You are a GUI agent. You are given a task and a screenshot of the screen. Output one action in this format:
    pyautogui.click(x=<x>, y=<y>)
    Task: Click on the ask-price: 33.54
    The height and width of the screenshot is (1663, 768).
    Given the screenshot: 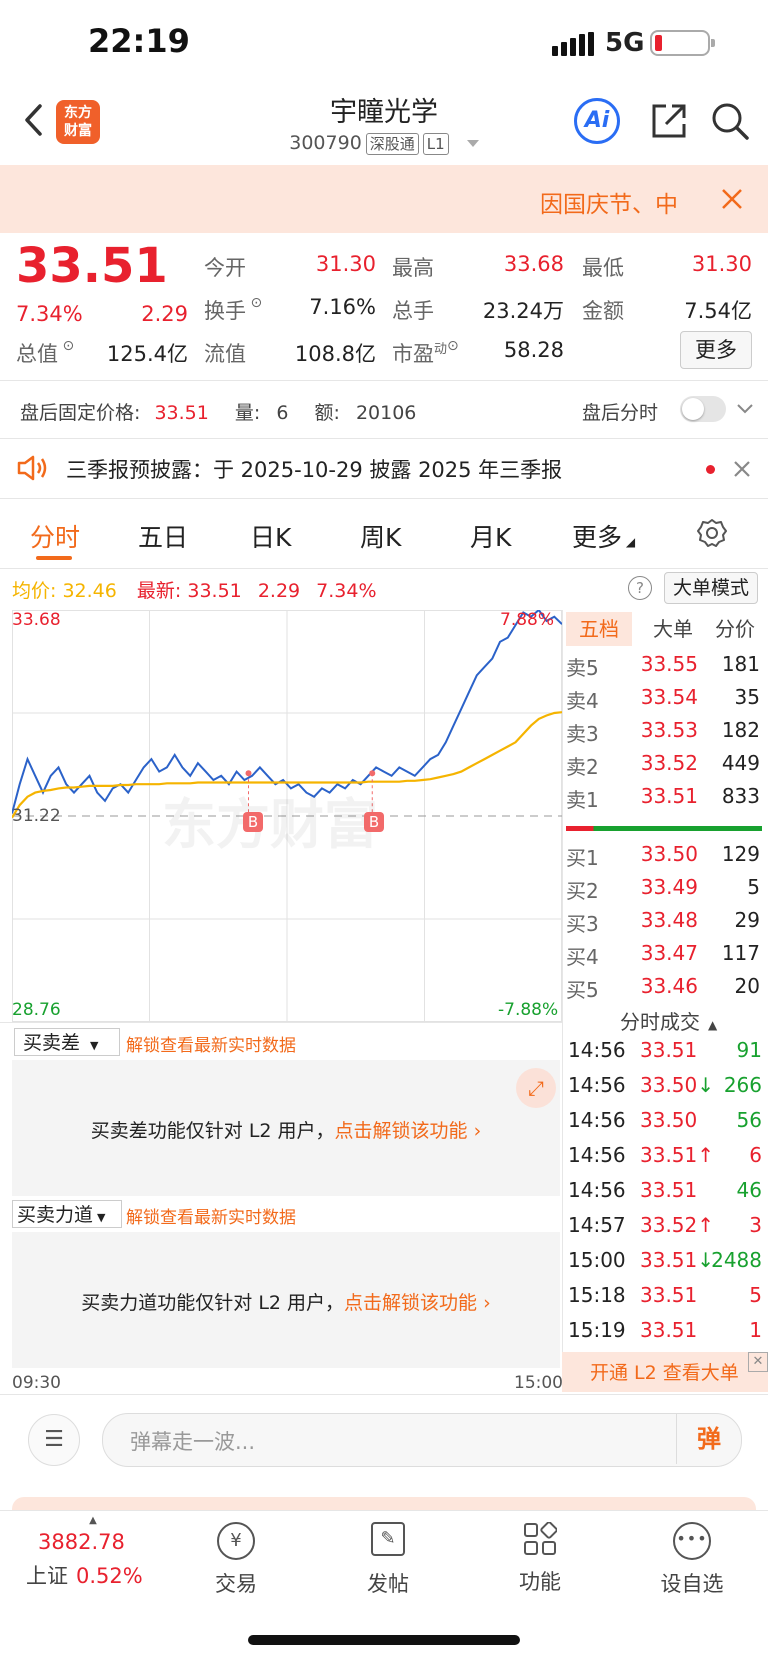 What is the action you would take?
    pyautogui.click(x=669, y=697)
    